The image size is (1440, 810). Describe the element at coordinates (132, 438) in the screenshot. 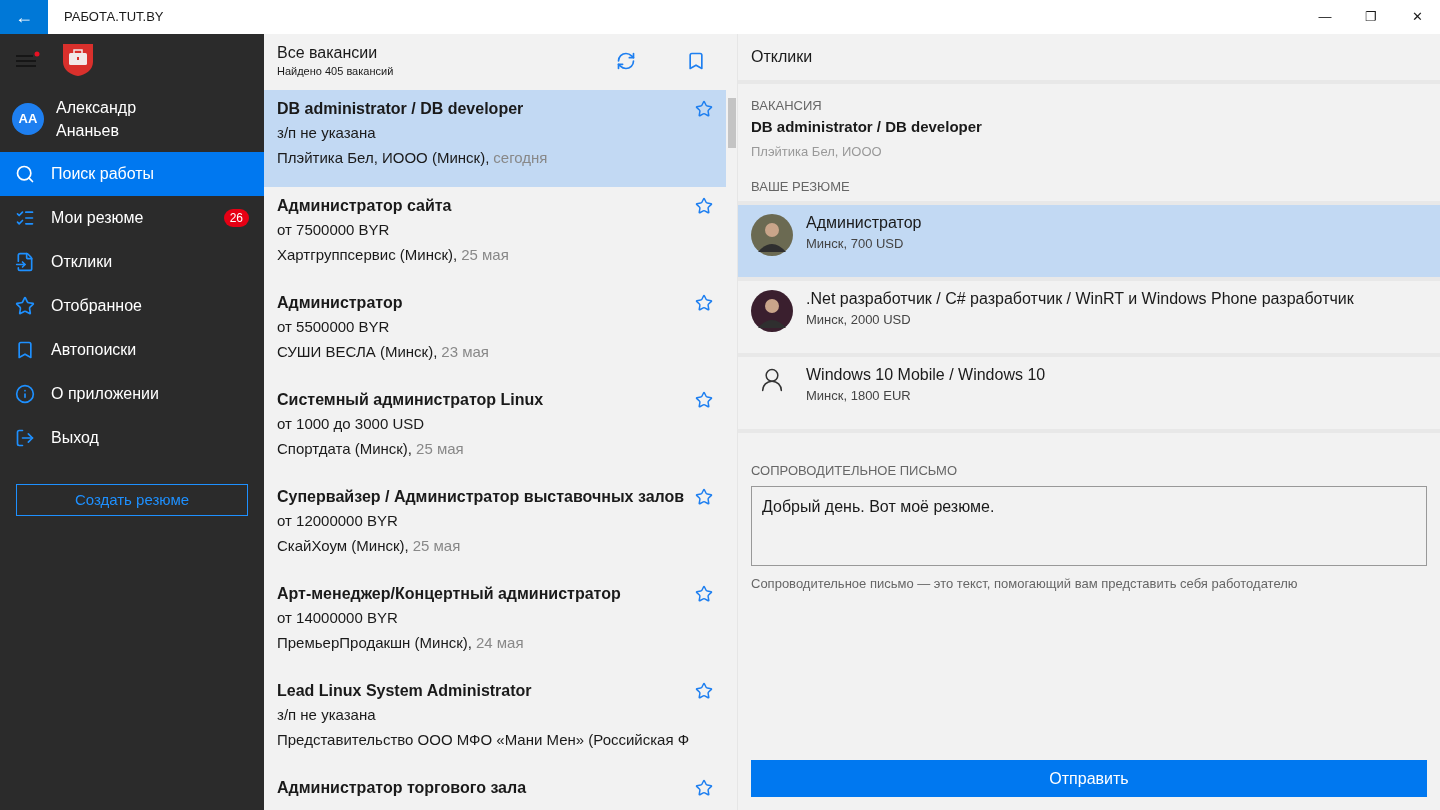

I see `nav-item: Выход` at that location.